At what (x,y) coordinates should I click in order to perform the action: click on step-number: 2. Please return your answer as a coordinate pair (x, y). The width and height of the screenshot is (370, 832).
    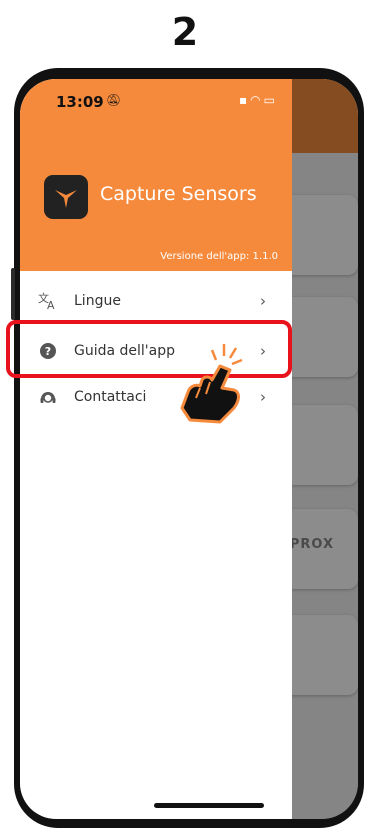
    Looking at the image, I should click on (185, 32).